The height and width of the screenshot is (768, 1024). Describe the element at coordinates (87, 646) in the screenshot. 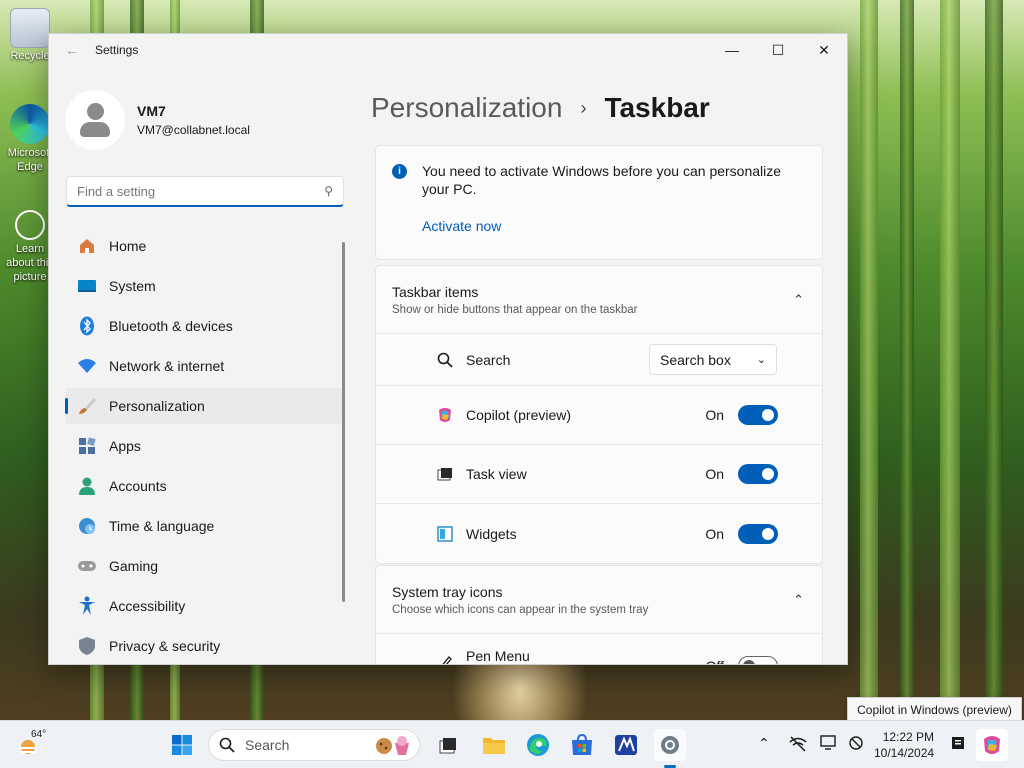

I see `shield-icon` at that location.